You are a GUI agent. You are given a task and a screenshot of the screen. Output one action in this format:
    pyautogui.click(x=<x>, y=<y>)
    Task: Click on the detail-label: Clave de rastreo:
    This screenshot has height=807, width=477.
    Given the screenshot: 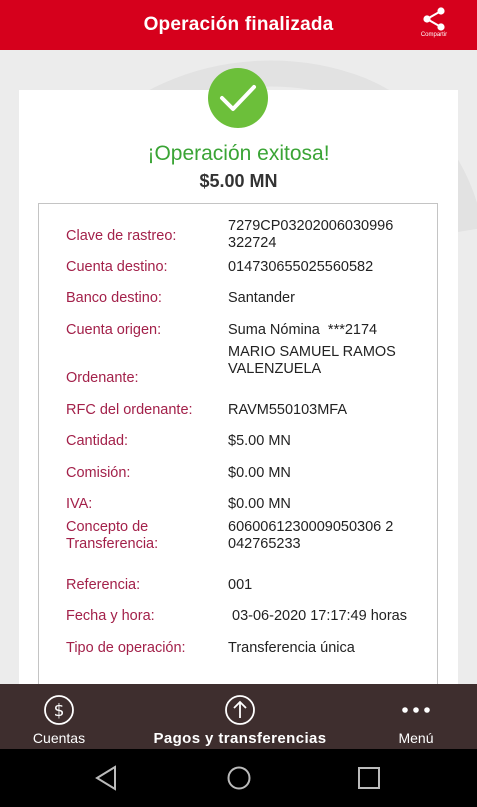 What is the action you would take?
    pyautogui.click(x=121, y=236)
    